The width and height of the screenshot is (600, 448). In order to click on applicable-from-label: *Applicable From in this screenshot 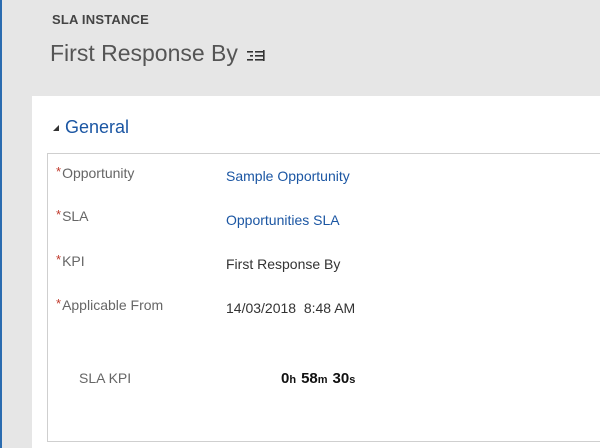, I will do `click(110, 304)`.